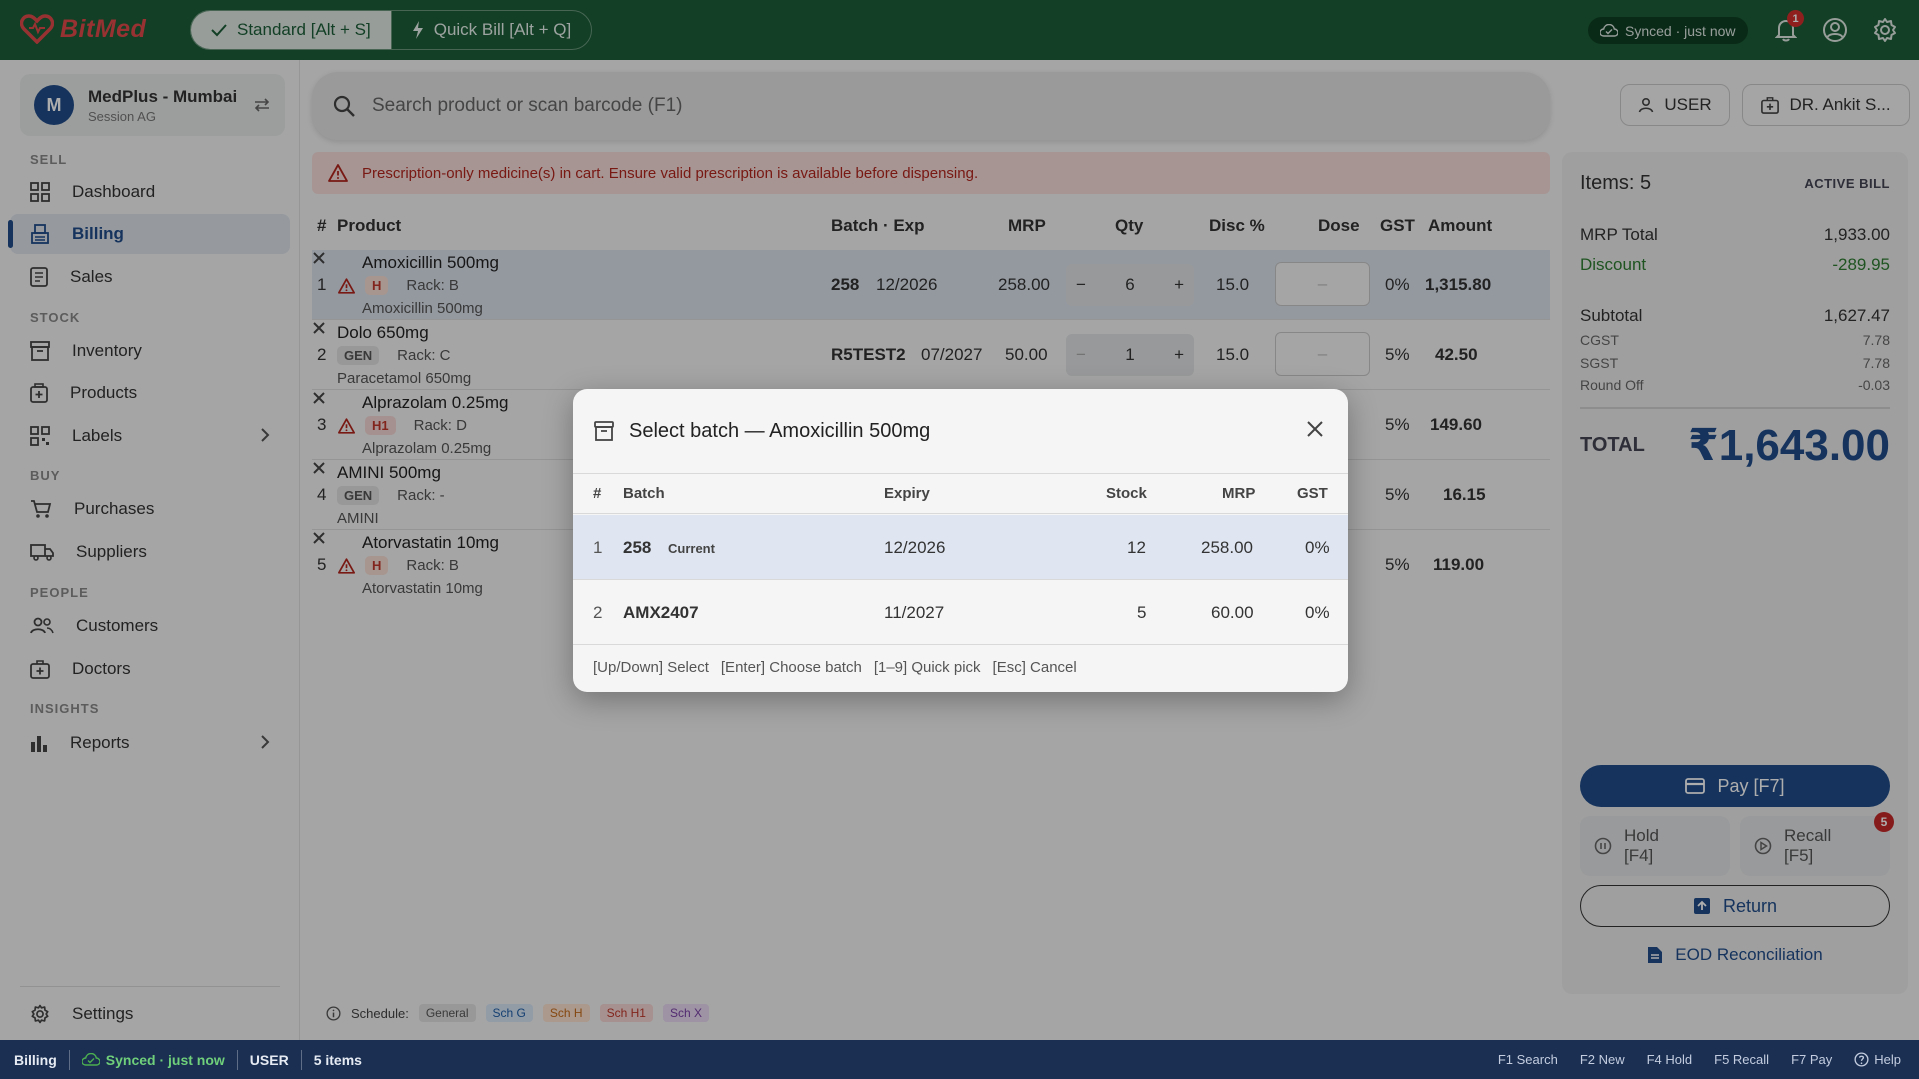  What do you see at coordinates (1312, 493) in the screenshot?
I see `batch-col-gst: GST` at bounding box center [1312, 493].